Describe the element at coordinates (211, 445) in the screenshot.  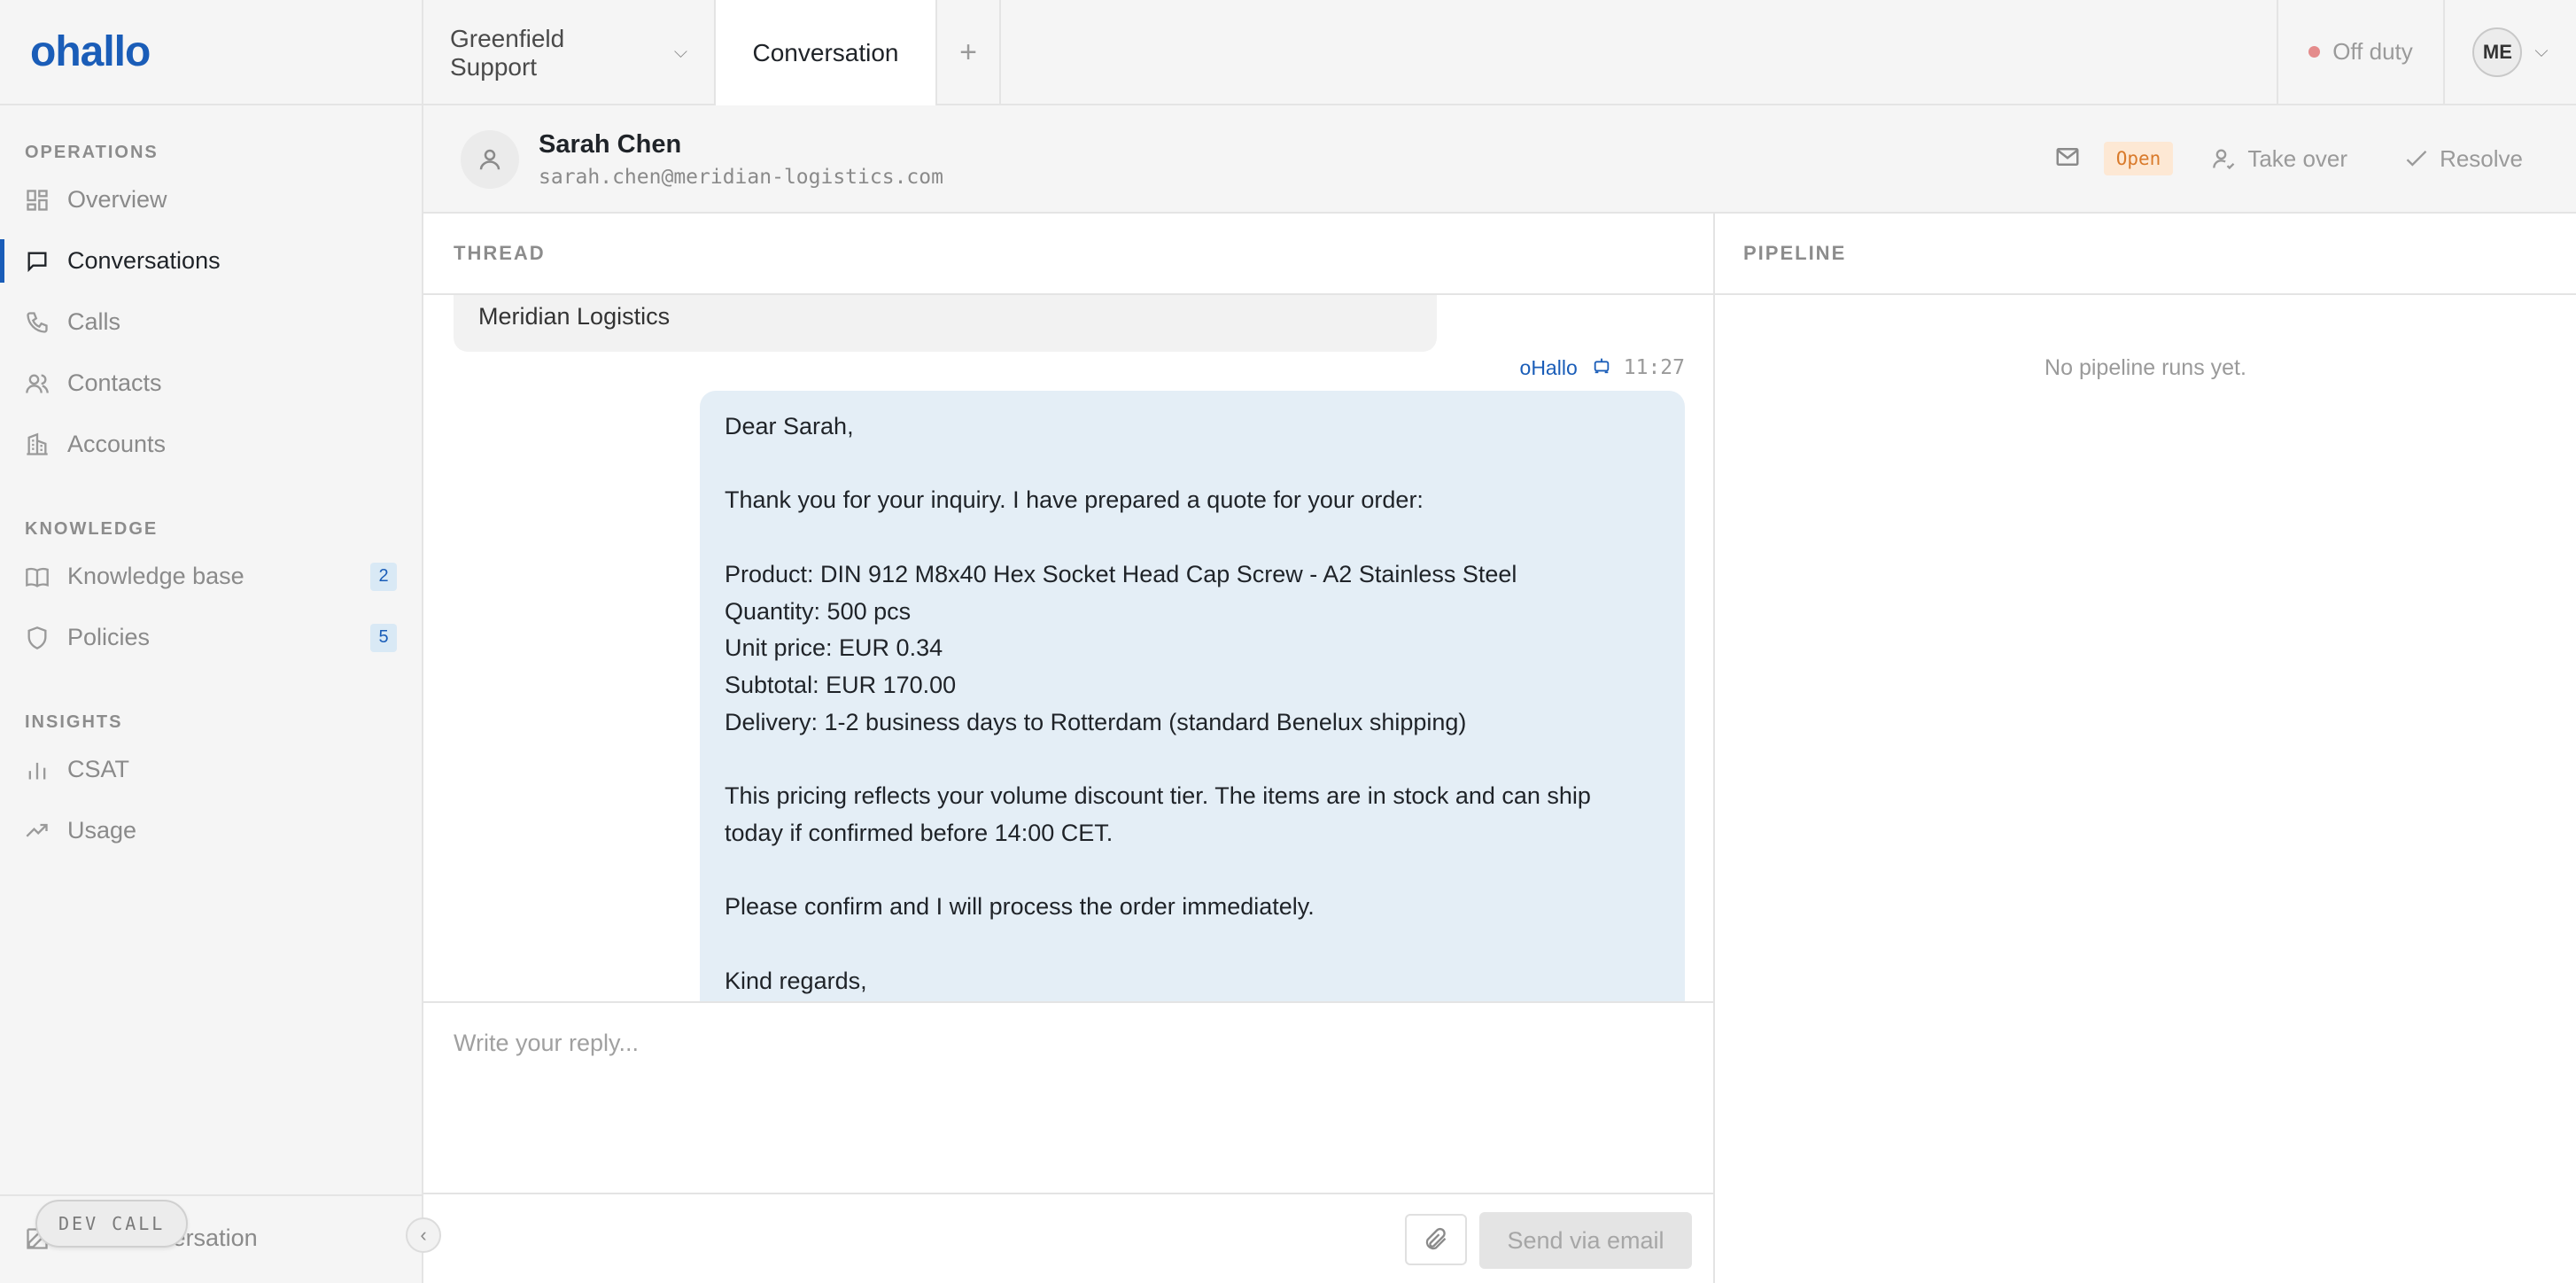
I see `sidebar-item-accounts: Accounts` at that location.